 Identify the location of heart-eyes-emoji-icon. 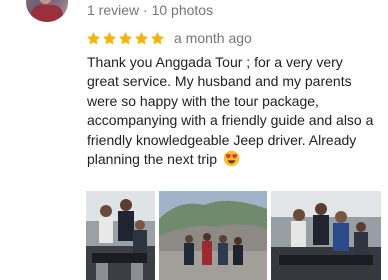
(231, 158).